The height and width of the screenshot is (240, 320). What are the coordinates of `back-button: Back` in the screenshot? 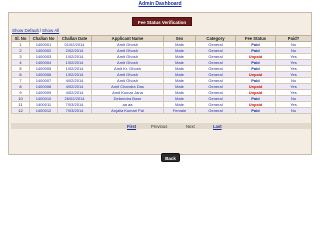 It's located at (170, 157).